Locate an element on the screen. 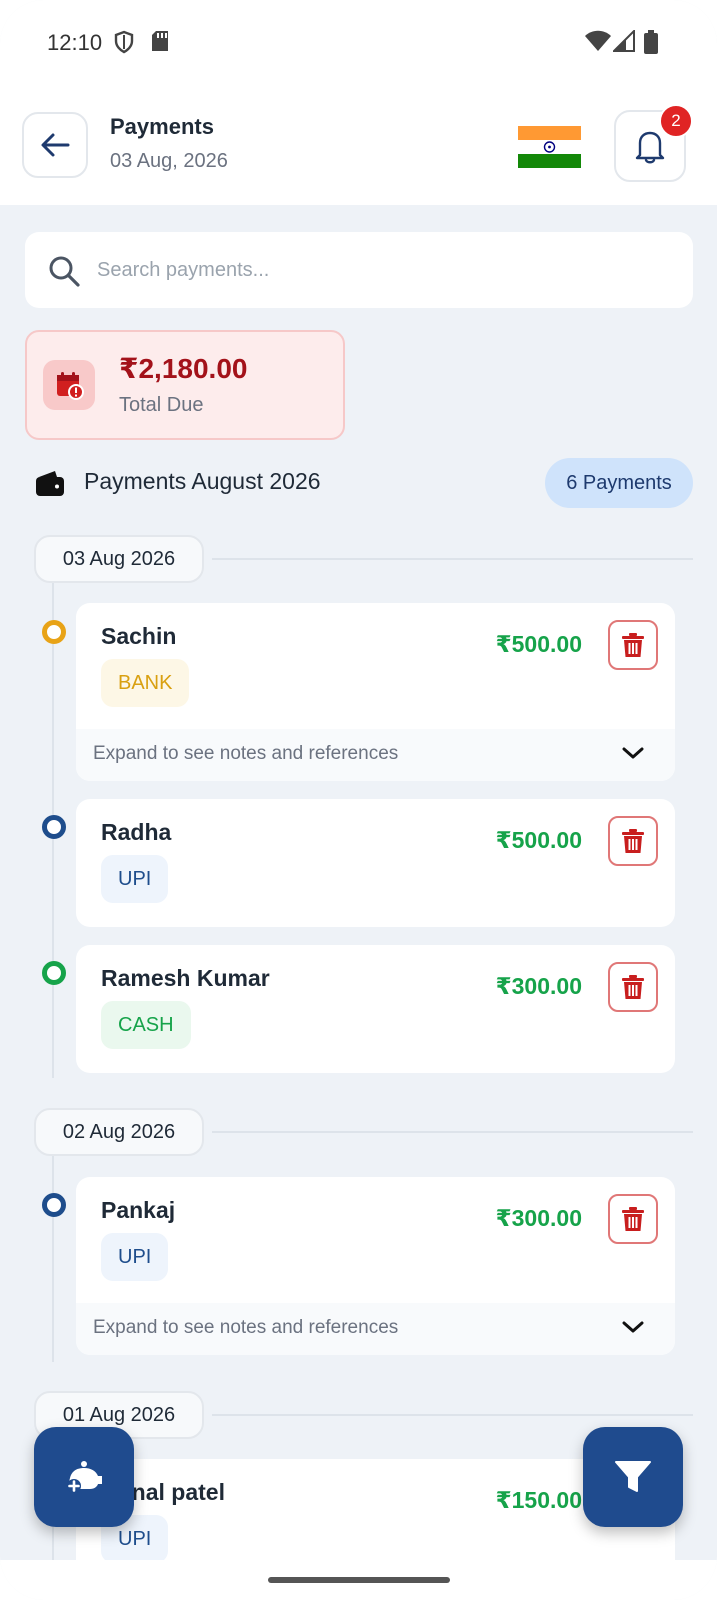 The image size is (717, 1600). filter-icon is located at coordinates (633, 1476).